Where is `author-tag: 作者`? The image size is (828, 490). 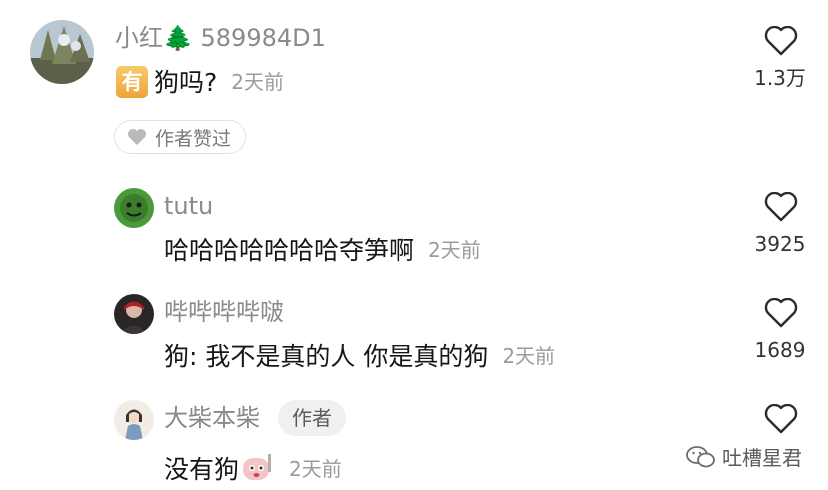 author-tag: 作者 is located at coordinates (312, 418).